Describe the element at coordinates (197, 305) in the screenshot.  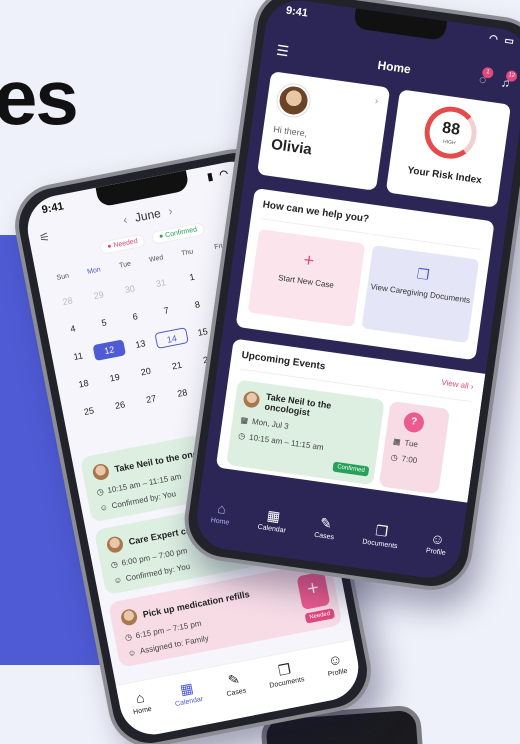
I see `calendar-day: 8` at that location.